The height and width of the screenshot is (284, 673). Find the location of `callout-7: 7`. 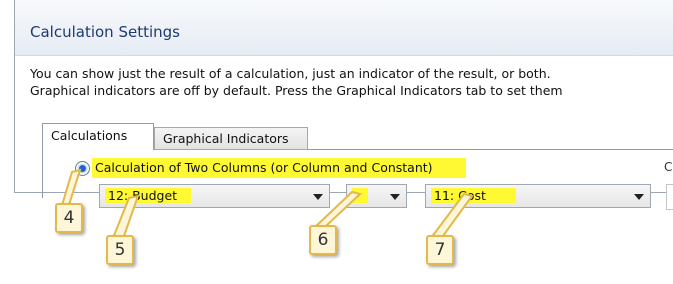

callout-7: 7 is located at coordinates (440, 250).